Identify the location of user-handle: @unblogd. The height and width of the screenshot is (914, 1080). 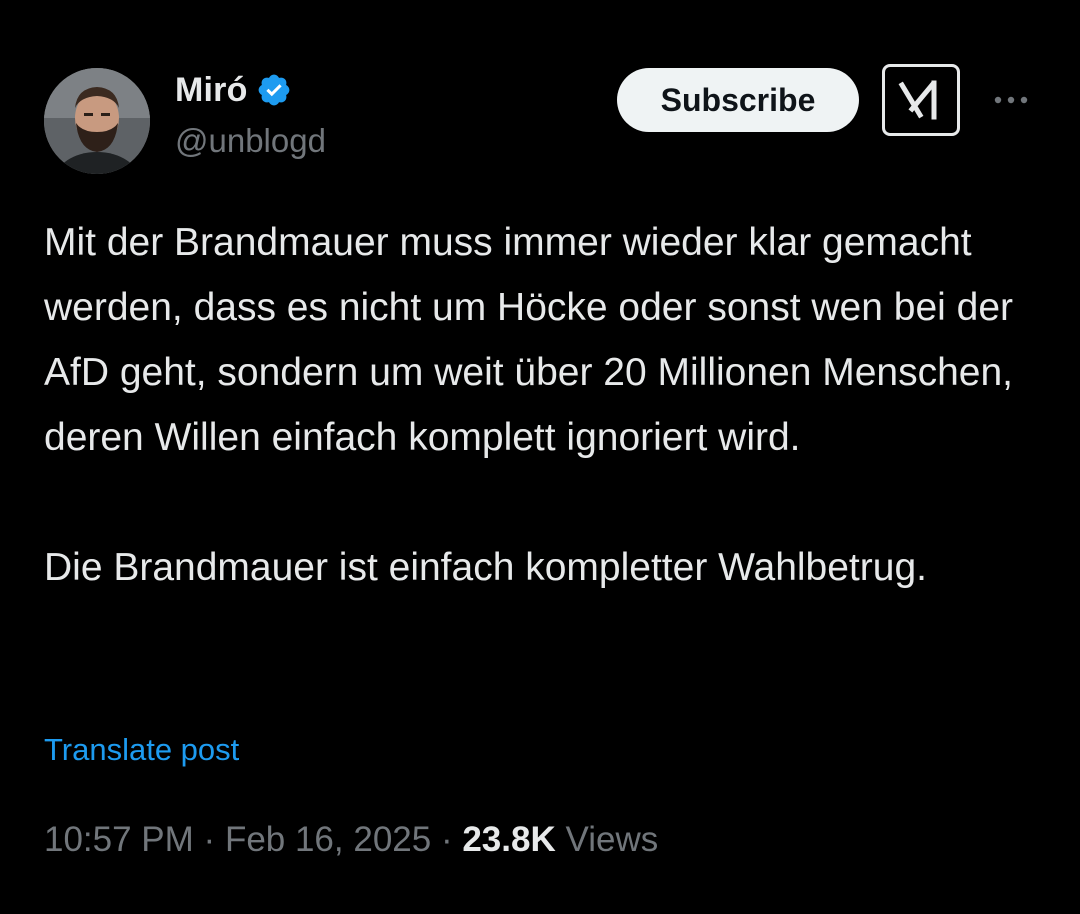
(250, 141).